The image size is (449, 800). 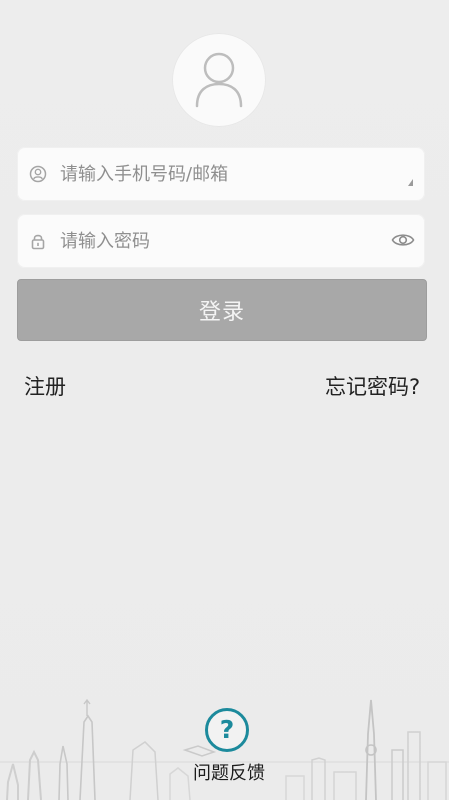 I want to click on question-circle-icon: ?, so click(x=227, y=730).